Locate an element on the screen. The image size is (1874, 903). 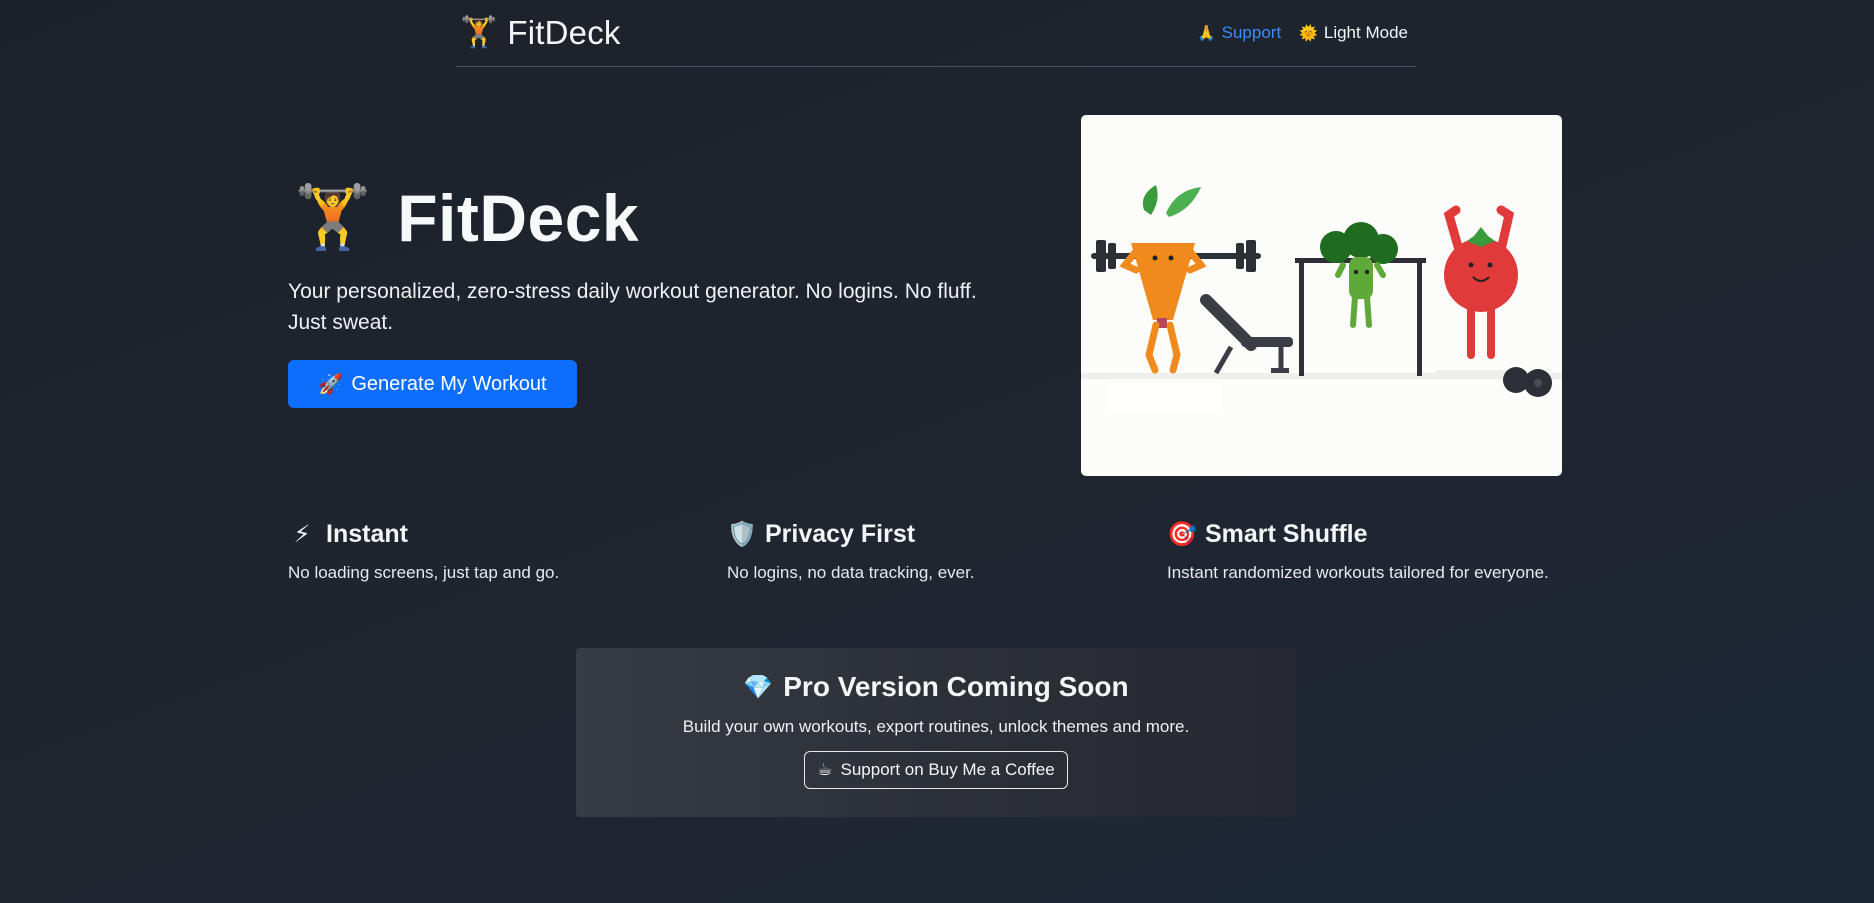
brand-link: 🏋️ FitDeck is located at coordinates (538, 33).